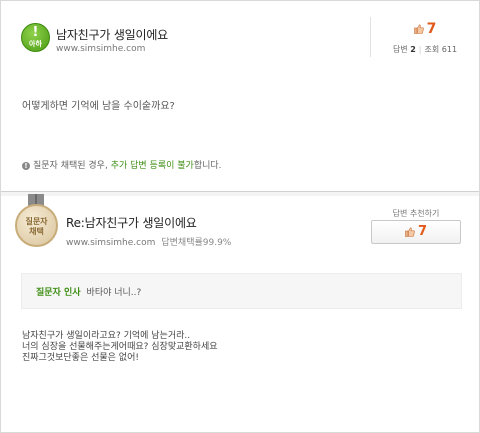 The width and height of the screenshot is (480, 433). I want to click on question-body: 어떻게하면 기억에 남을 수이숱까요?, so click(98, 106).